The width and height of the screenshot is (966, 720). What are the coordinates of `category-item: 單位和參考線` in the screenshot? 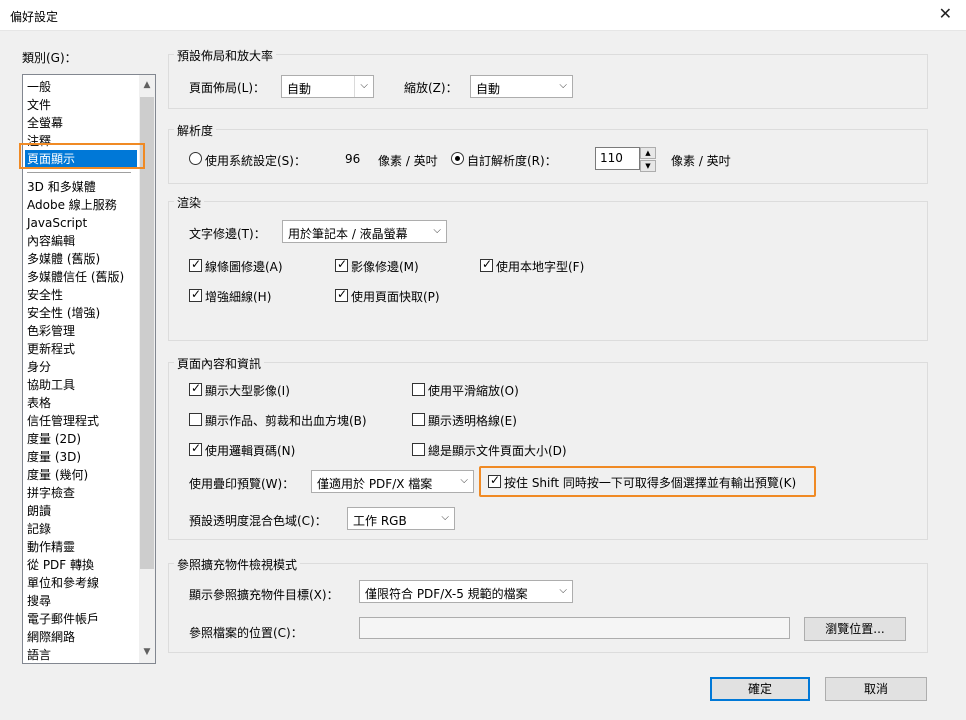 It's located at (81, 583).